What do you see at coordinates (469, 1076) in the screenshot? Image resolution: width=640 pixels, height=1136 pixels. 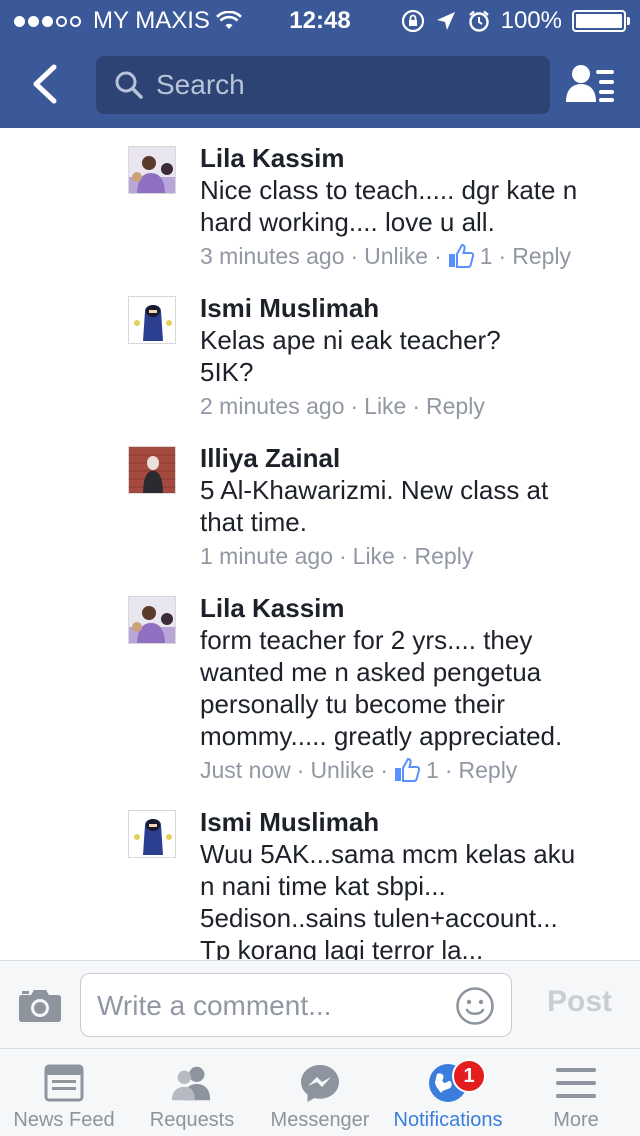 I see `notification-badge: 1` at bounding box center [469, 1076].